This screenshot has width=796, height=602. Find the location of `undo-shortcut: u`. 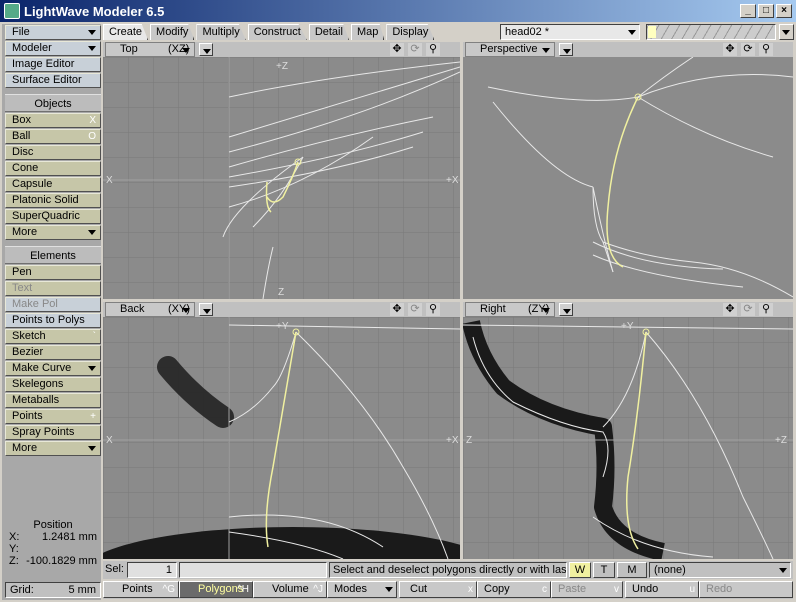

undo-shortcut: u is located at coordinates (692, 589).